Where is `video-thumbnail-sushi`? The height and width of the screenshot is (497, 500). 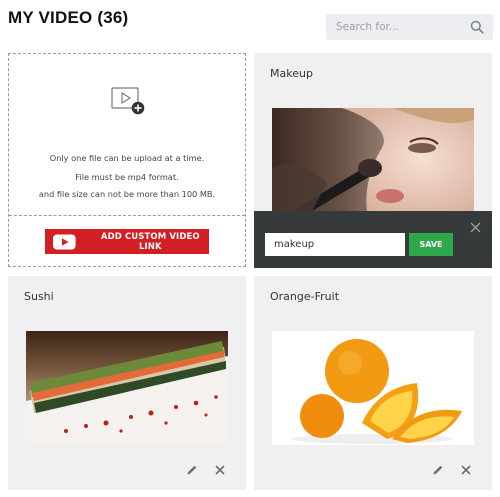 video-thumbnail-sushi is located at coordinates (127, 388).